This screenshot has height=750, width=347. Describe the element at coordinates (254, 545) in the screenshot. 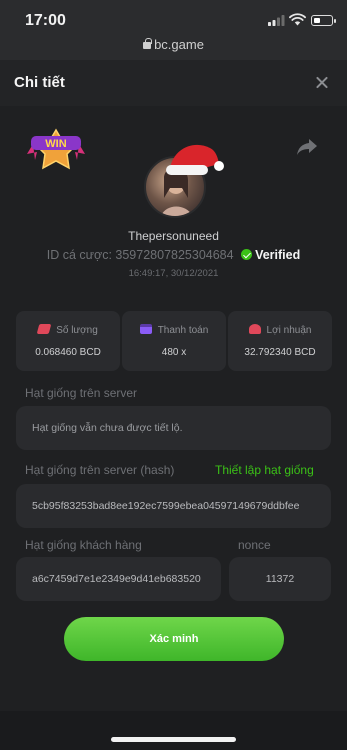

I see `nonce-label: nonce` at that location.